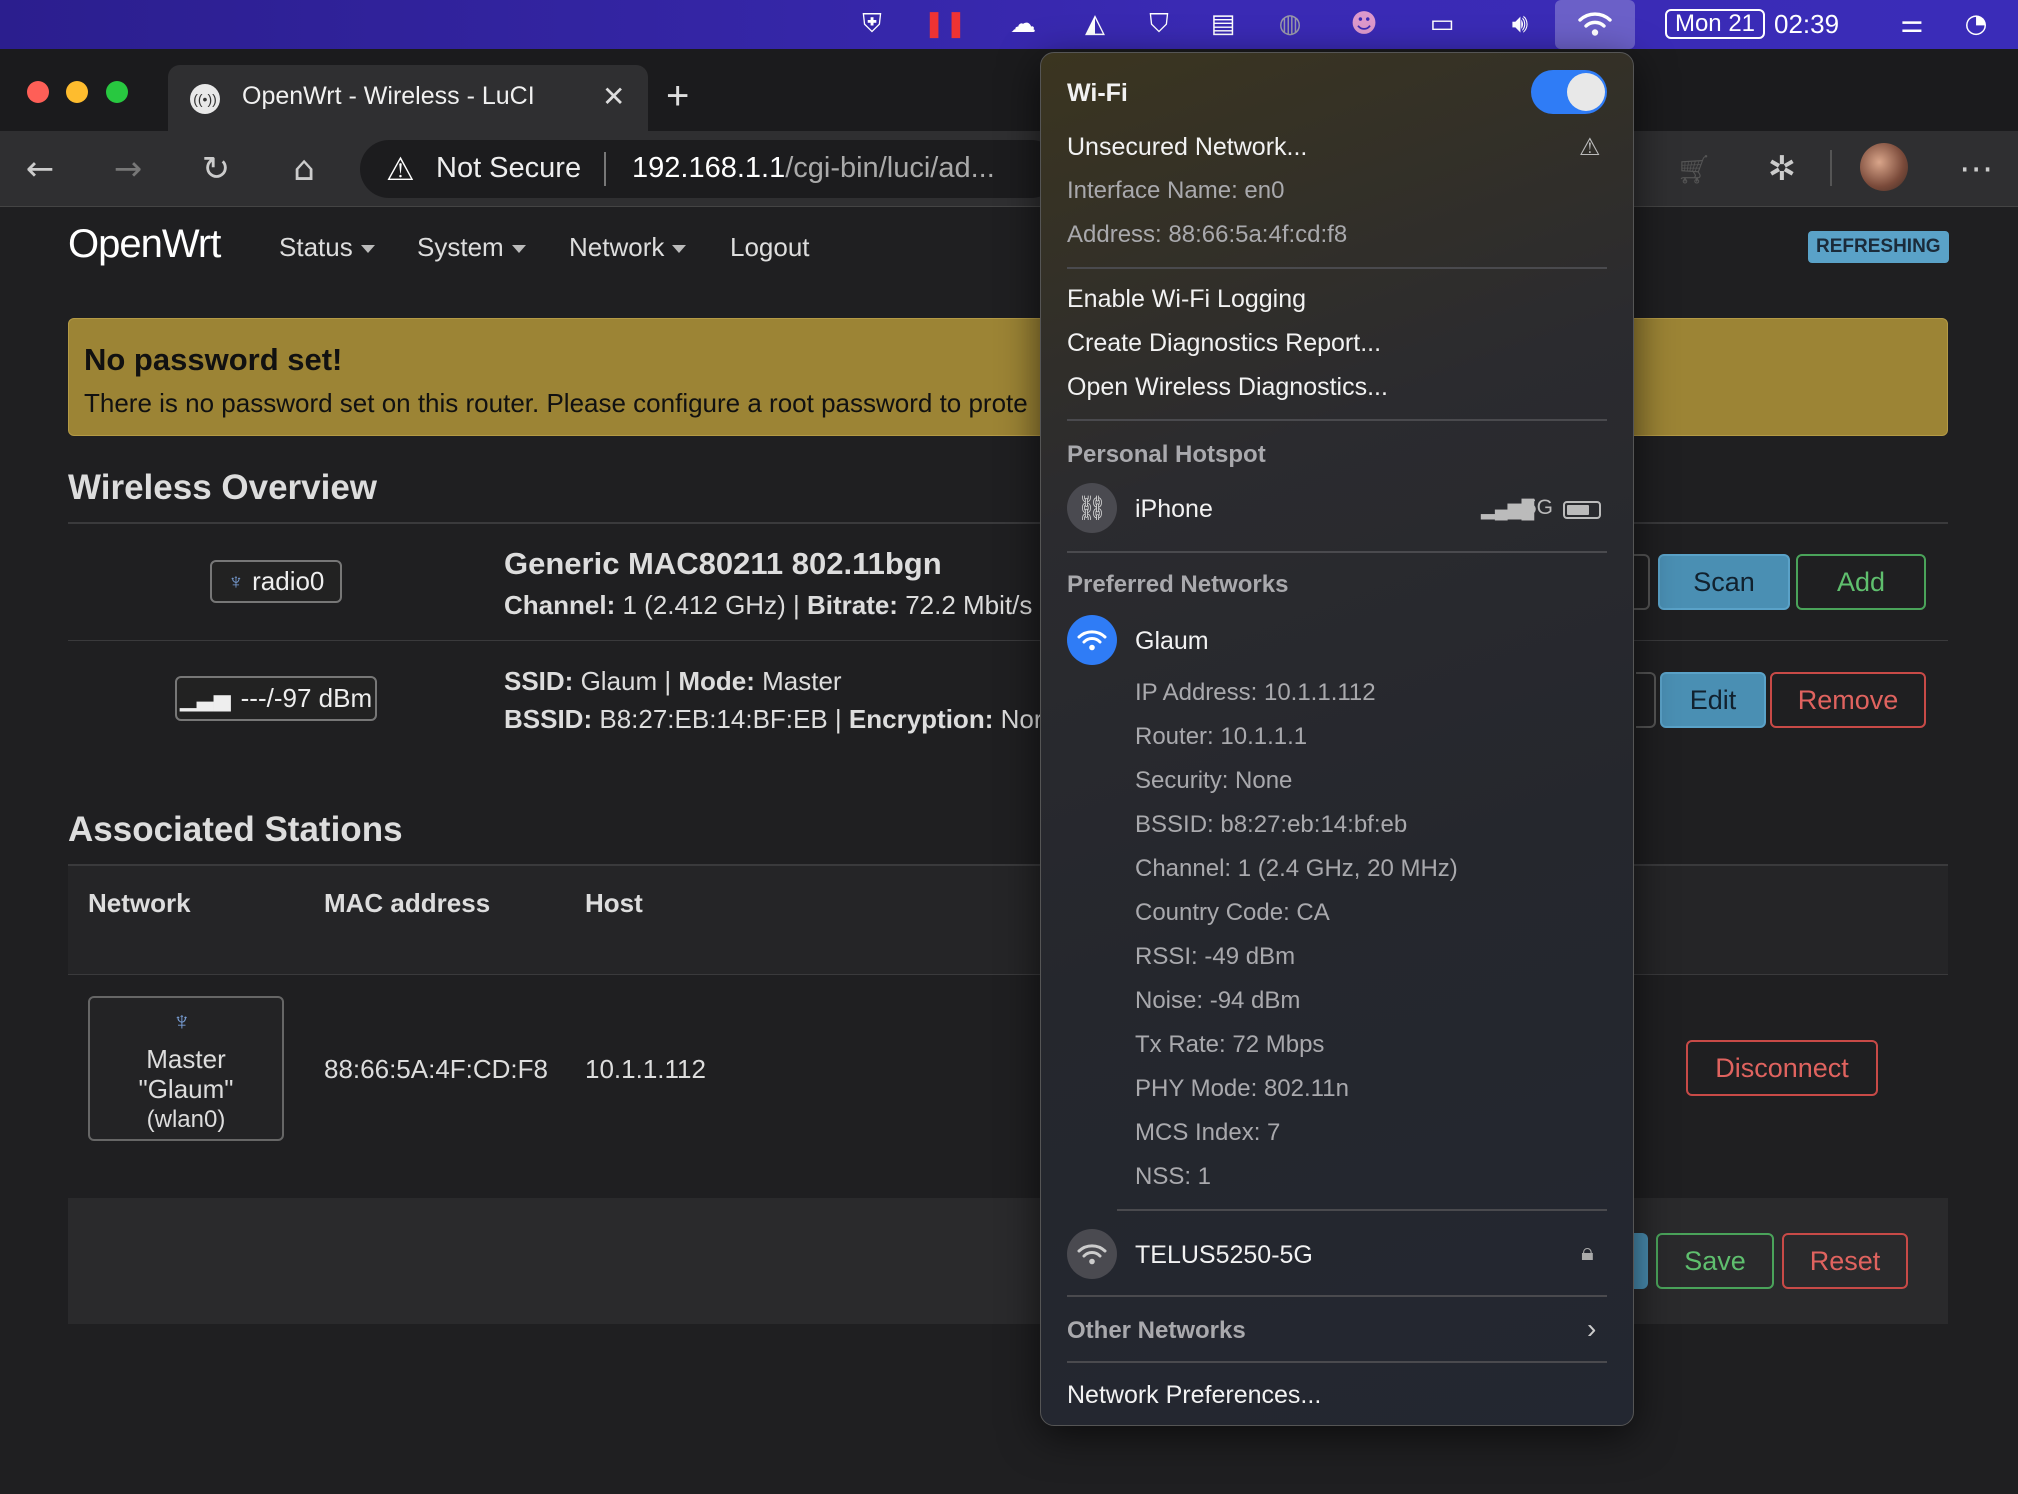 Image resolution: width=2018 pixels, height=1494 pixels. Describe the element at coordinates (1232, 912) in the screenshot. I see `detail-country-code: Country Code: CA` at that location.